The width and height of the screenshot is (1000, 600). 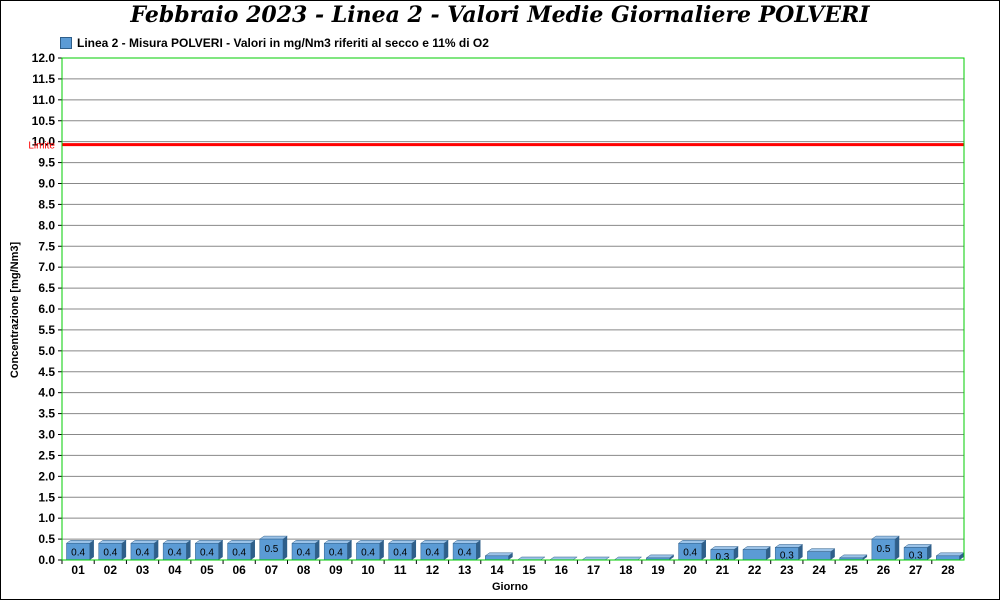 What do you see at coordinates (143, 570) in the screenshot?
I see `x-tick-label: 03` at bounding box center [143, 570].